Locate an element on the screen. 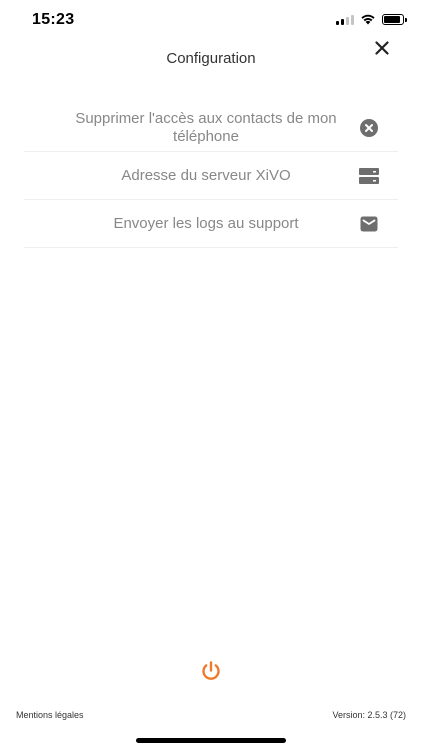  menu-item-send-logs: Envoyer les logs au support is located at coordinates (211, 224).